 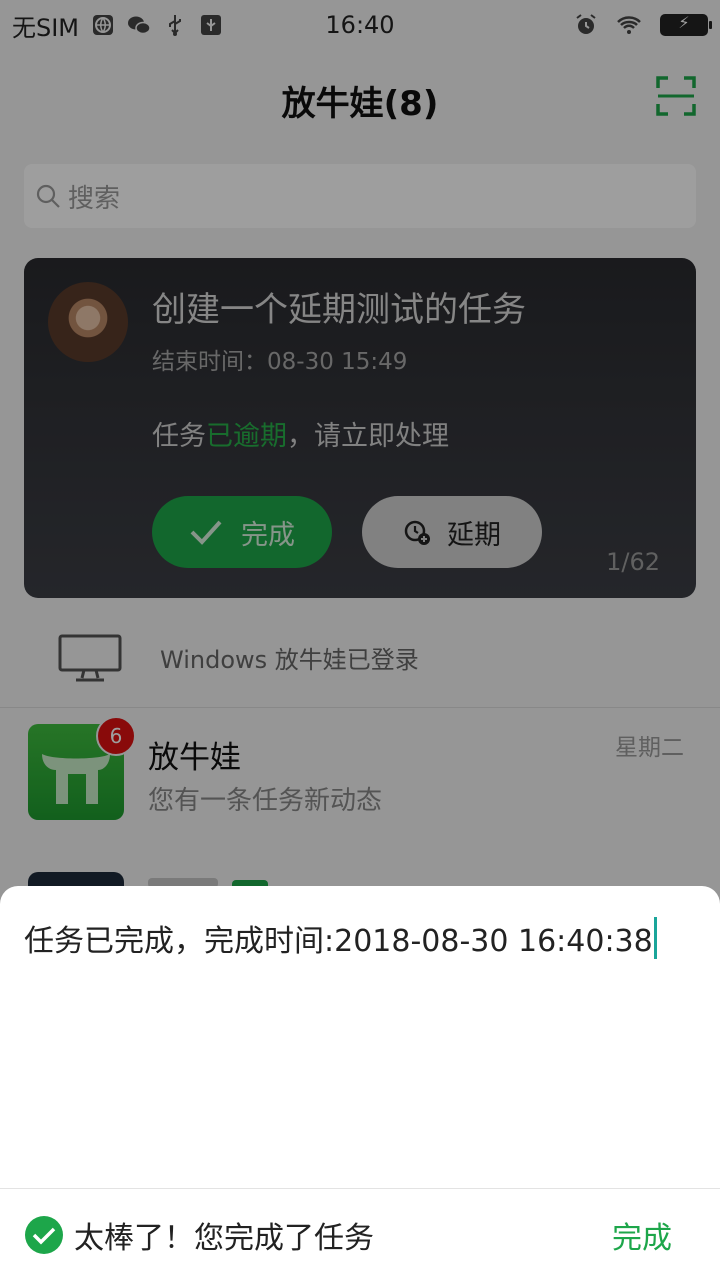 What do you see at coordinates (655, 938) in the screenshot?
I see `text-caret` at bounding box center [655, 938].